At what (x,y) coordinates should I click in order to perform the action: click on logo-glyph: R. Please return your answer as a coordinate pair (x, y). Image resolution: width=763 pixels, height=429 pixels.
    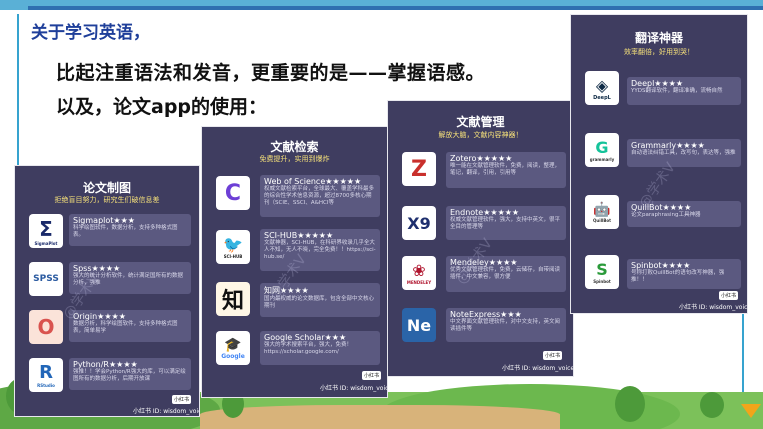
    Looking at the image, I should click on (46, 372).